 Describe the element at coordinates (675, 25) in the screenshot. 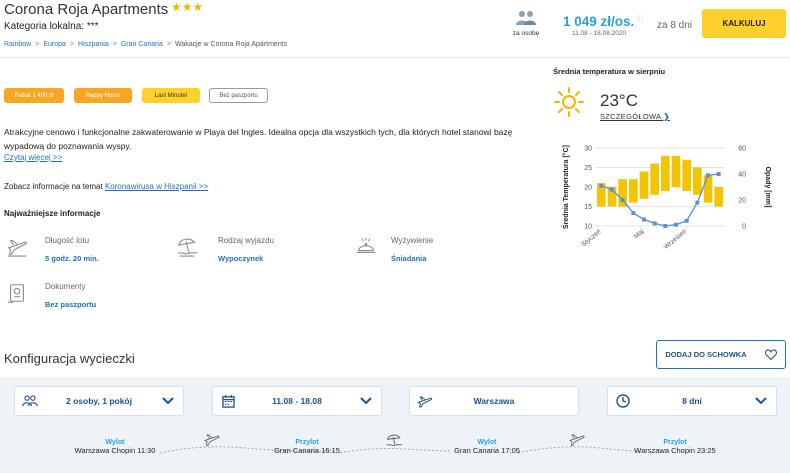

I see `trip-days: za 8 dni` at that location.